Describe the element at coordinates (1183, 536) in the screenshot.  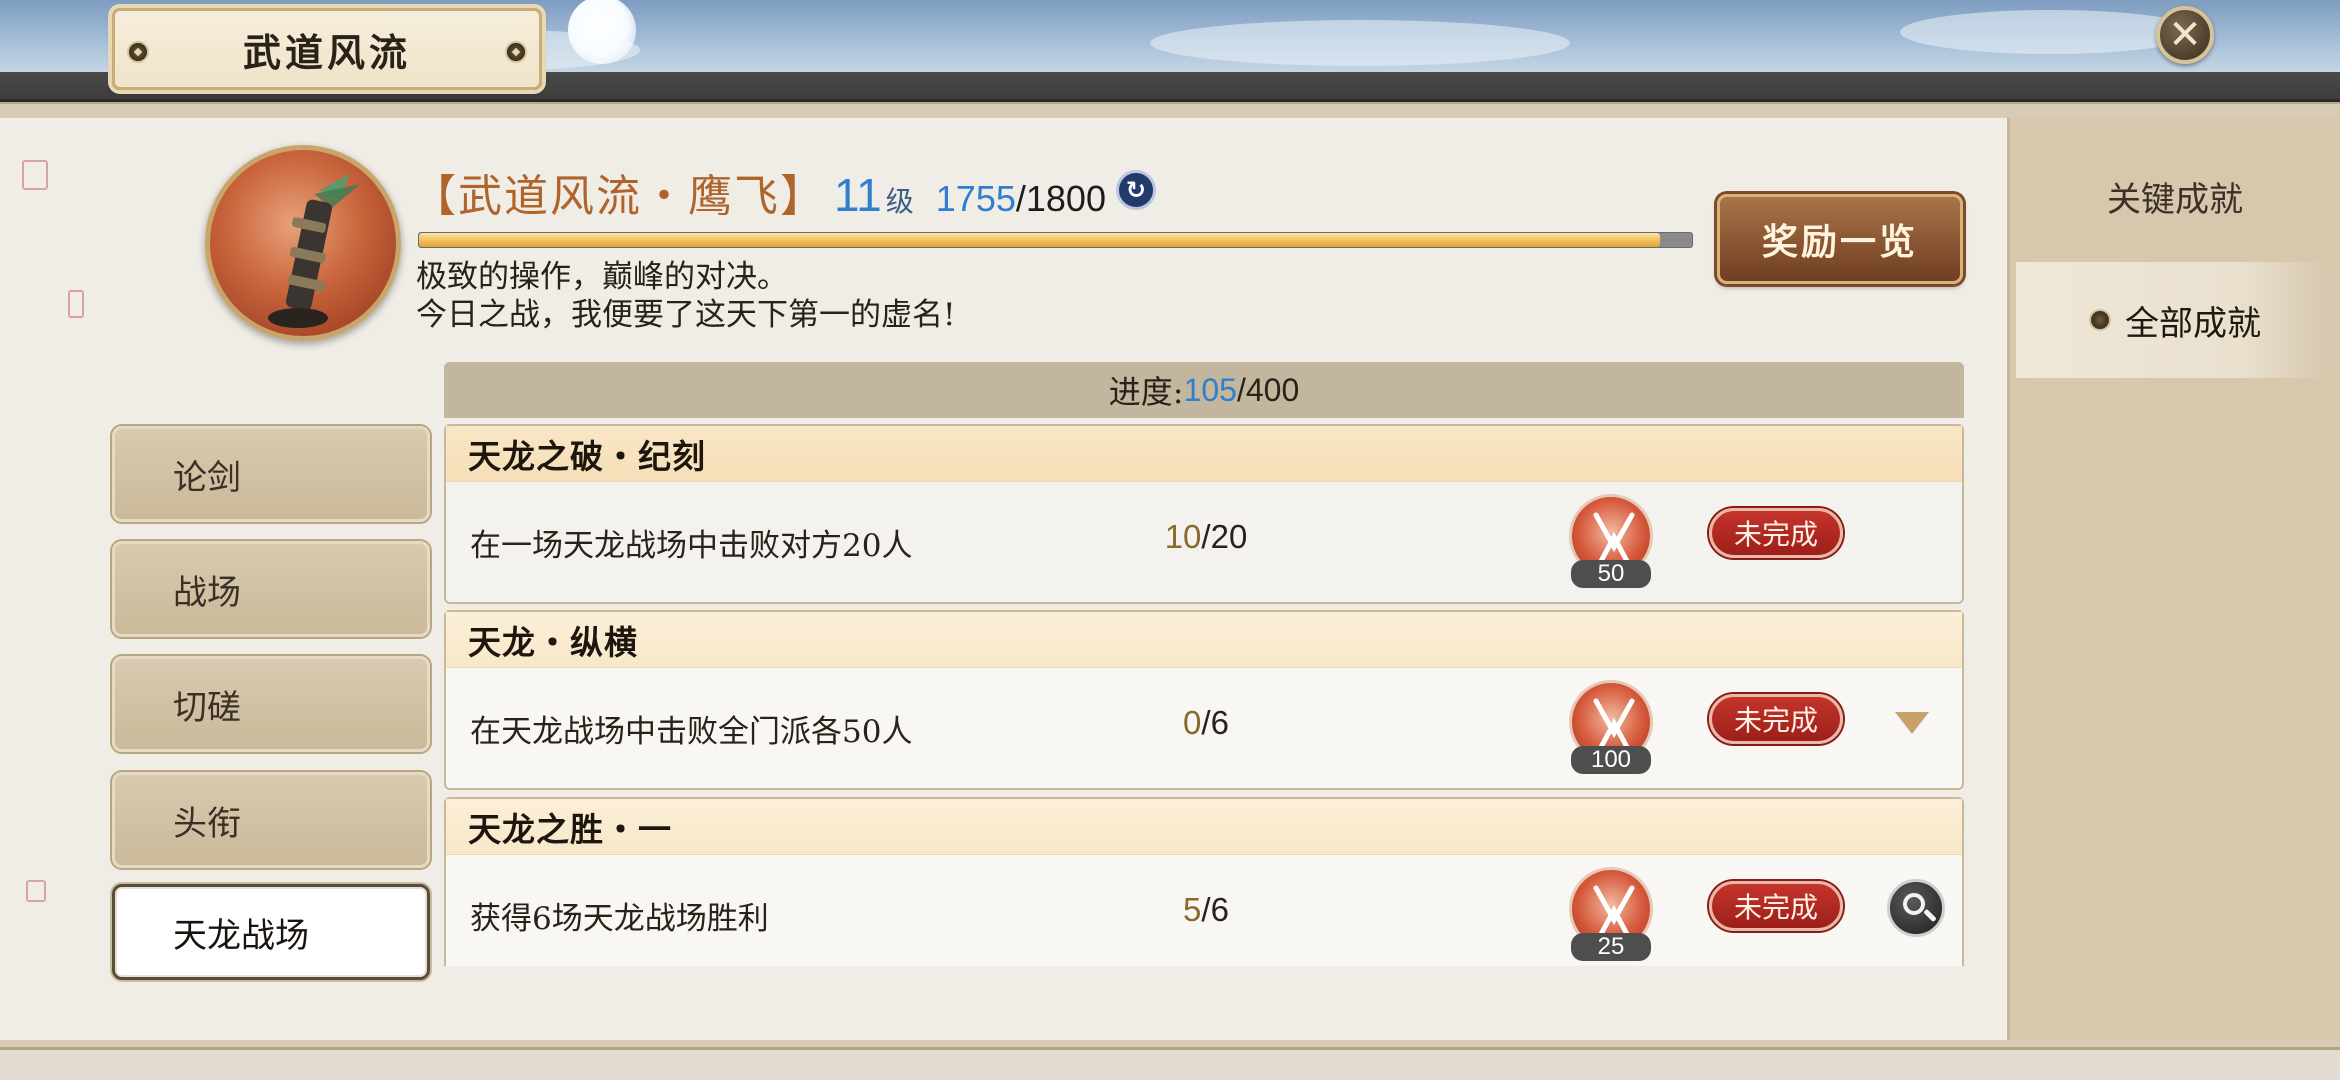
I see `progress-current: 10` at that location.